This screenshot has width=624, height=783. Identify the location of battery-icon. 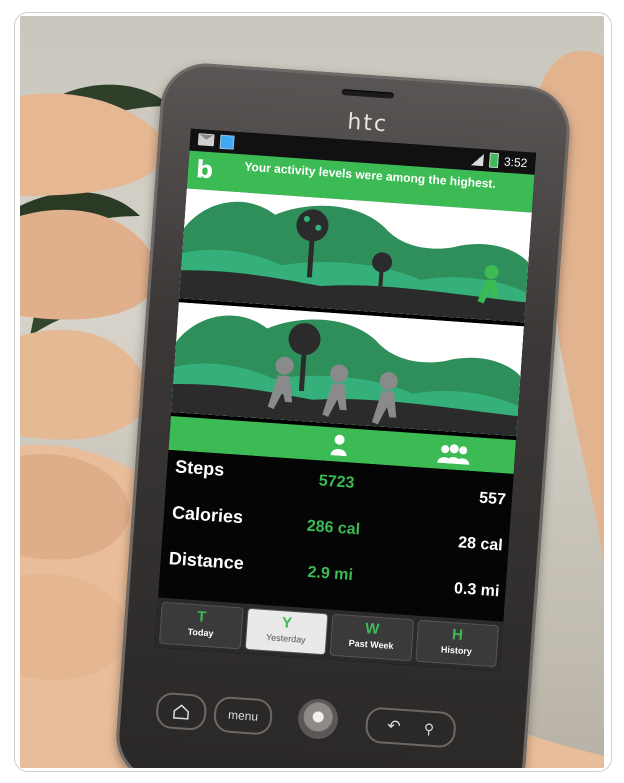
(493, 160).